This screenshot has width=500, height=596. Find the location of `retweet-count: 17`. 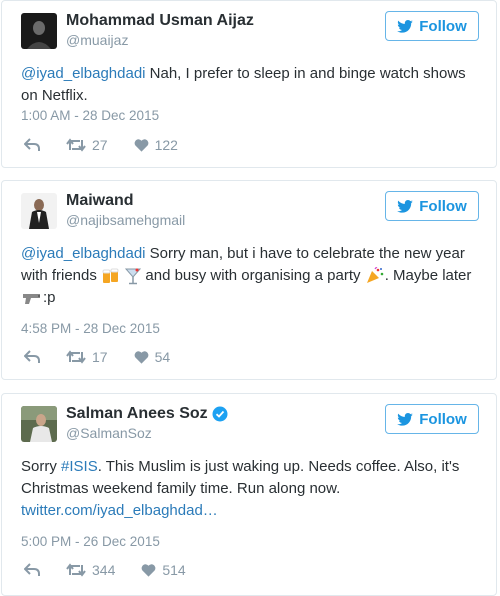

retweet-count: 17 is located at coordinates (100, 357).